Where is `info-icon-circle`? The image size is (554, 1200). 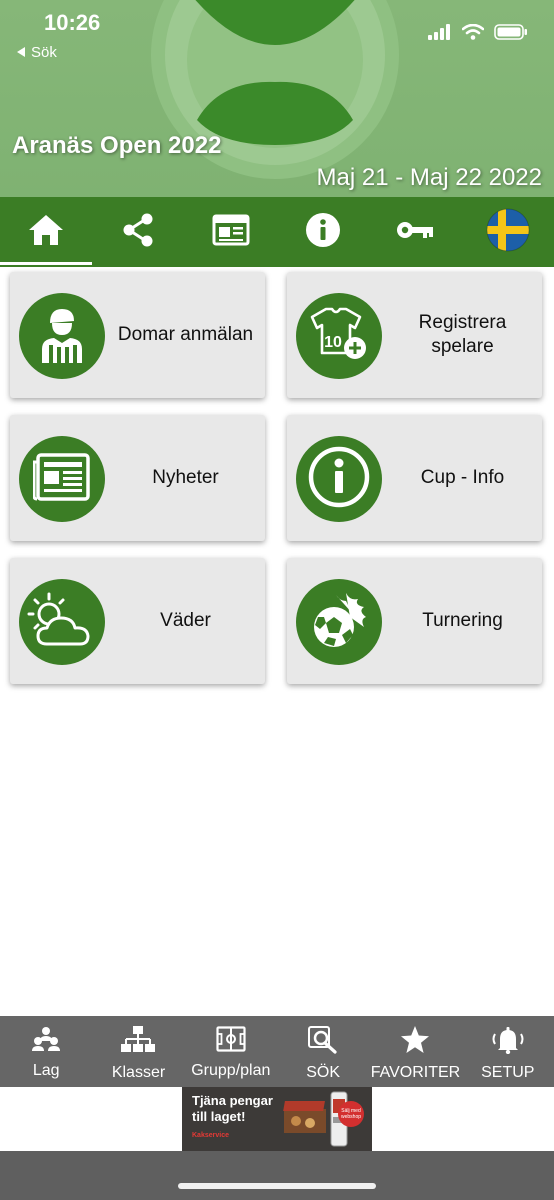
info-icon-circle is located at coordinates (339, 479).